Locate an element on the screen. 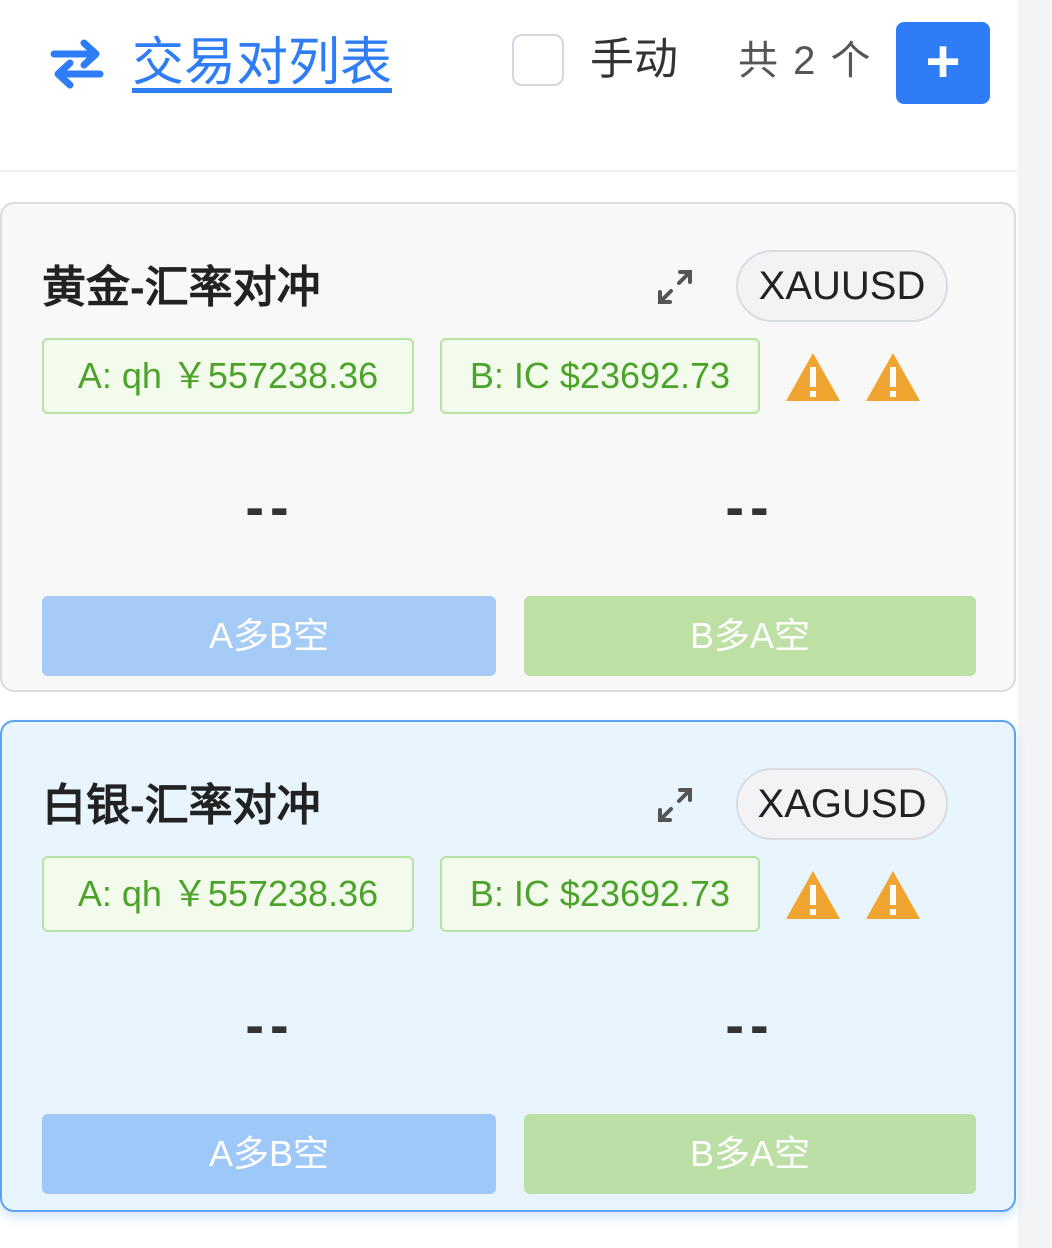 The image size is (1052, 1248). swap-arrows-icon is located at coordinates (77, 63).